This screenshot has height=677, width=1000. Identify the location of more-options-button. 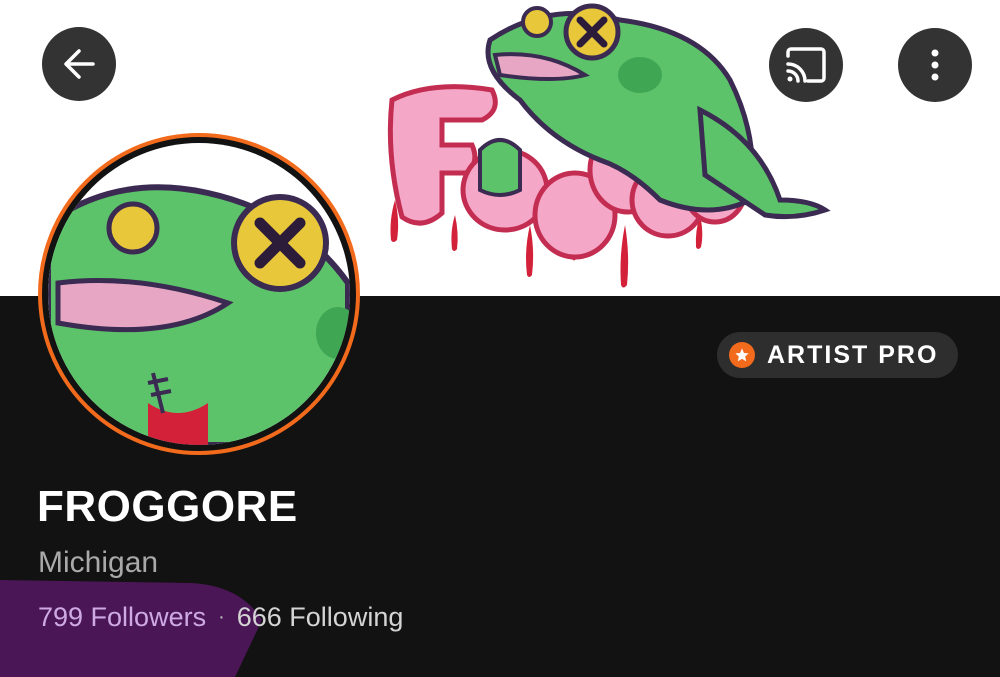
(935, 65).